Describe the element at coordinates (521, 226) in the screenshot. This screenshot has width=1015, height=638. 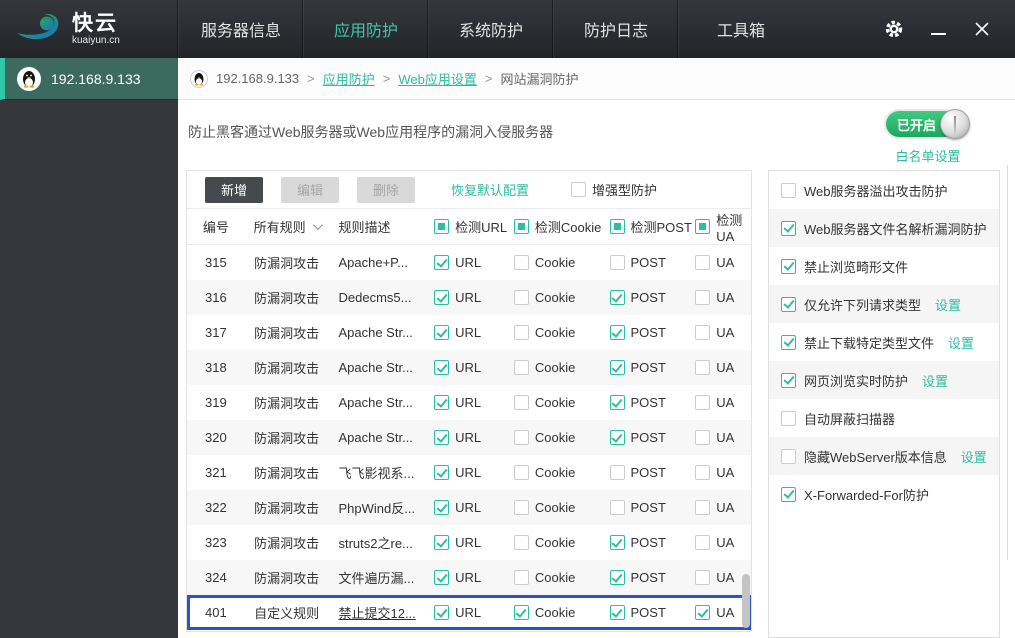
I see `check-cookie-all-checkbox` at that location.